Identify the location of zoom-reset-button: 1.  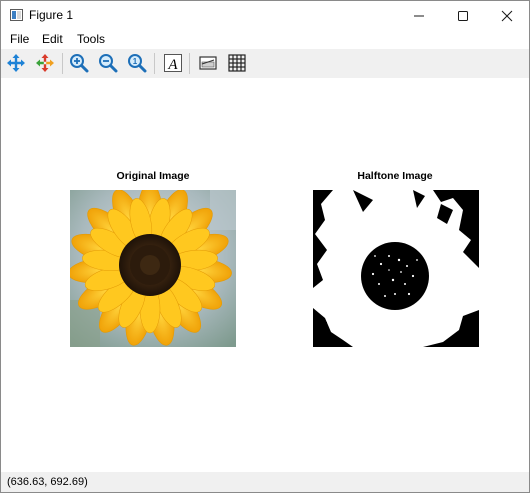
(137, 63).